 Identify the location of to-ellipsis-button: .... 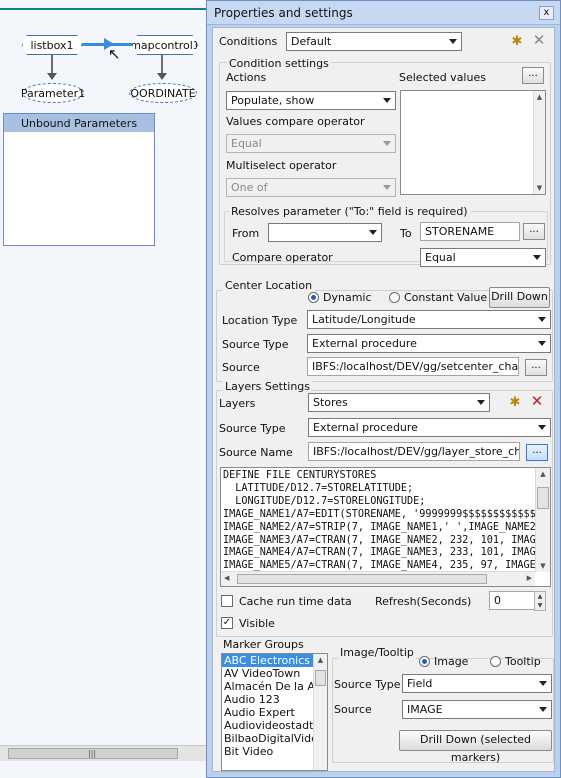
(534, 231).